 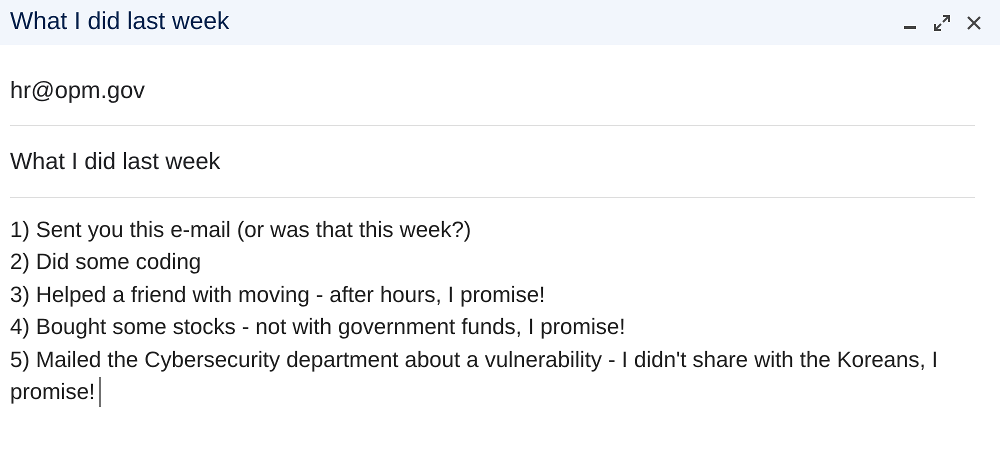 I want to click on body-line: 3) Helped a friend with moving - after hours, I promise!, so click(x=278, y=294).